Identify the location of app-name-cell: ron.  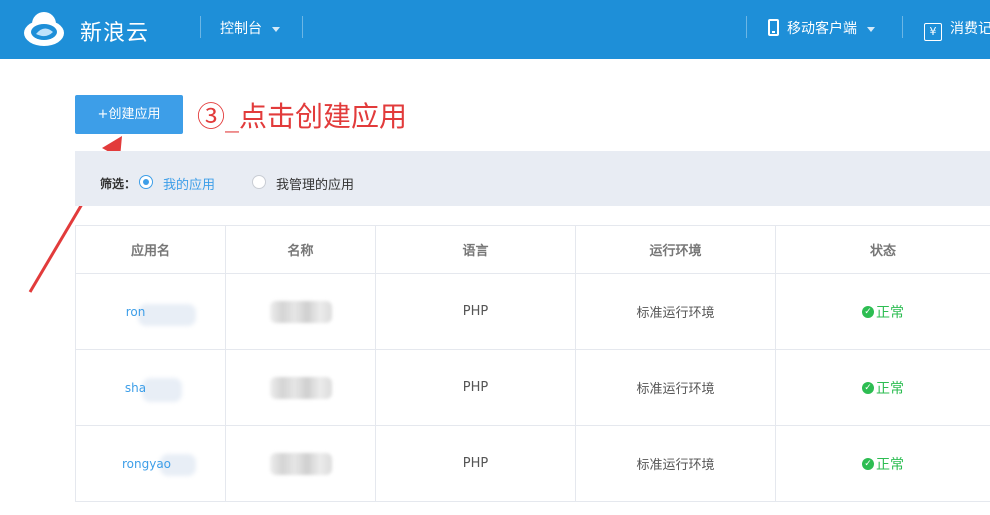
(150, 311).